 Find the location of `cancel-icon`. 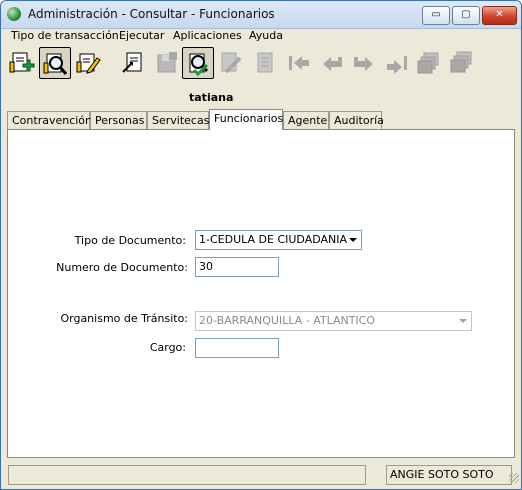

cancel-icon is located at coordinates (231, 63).